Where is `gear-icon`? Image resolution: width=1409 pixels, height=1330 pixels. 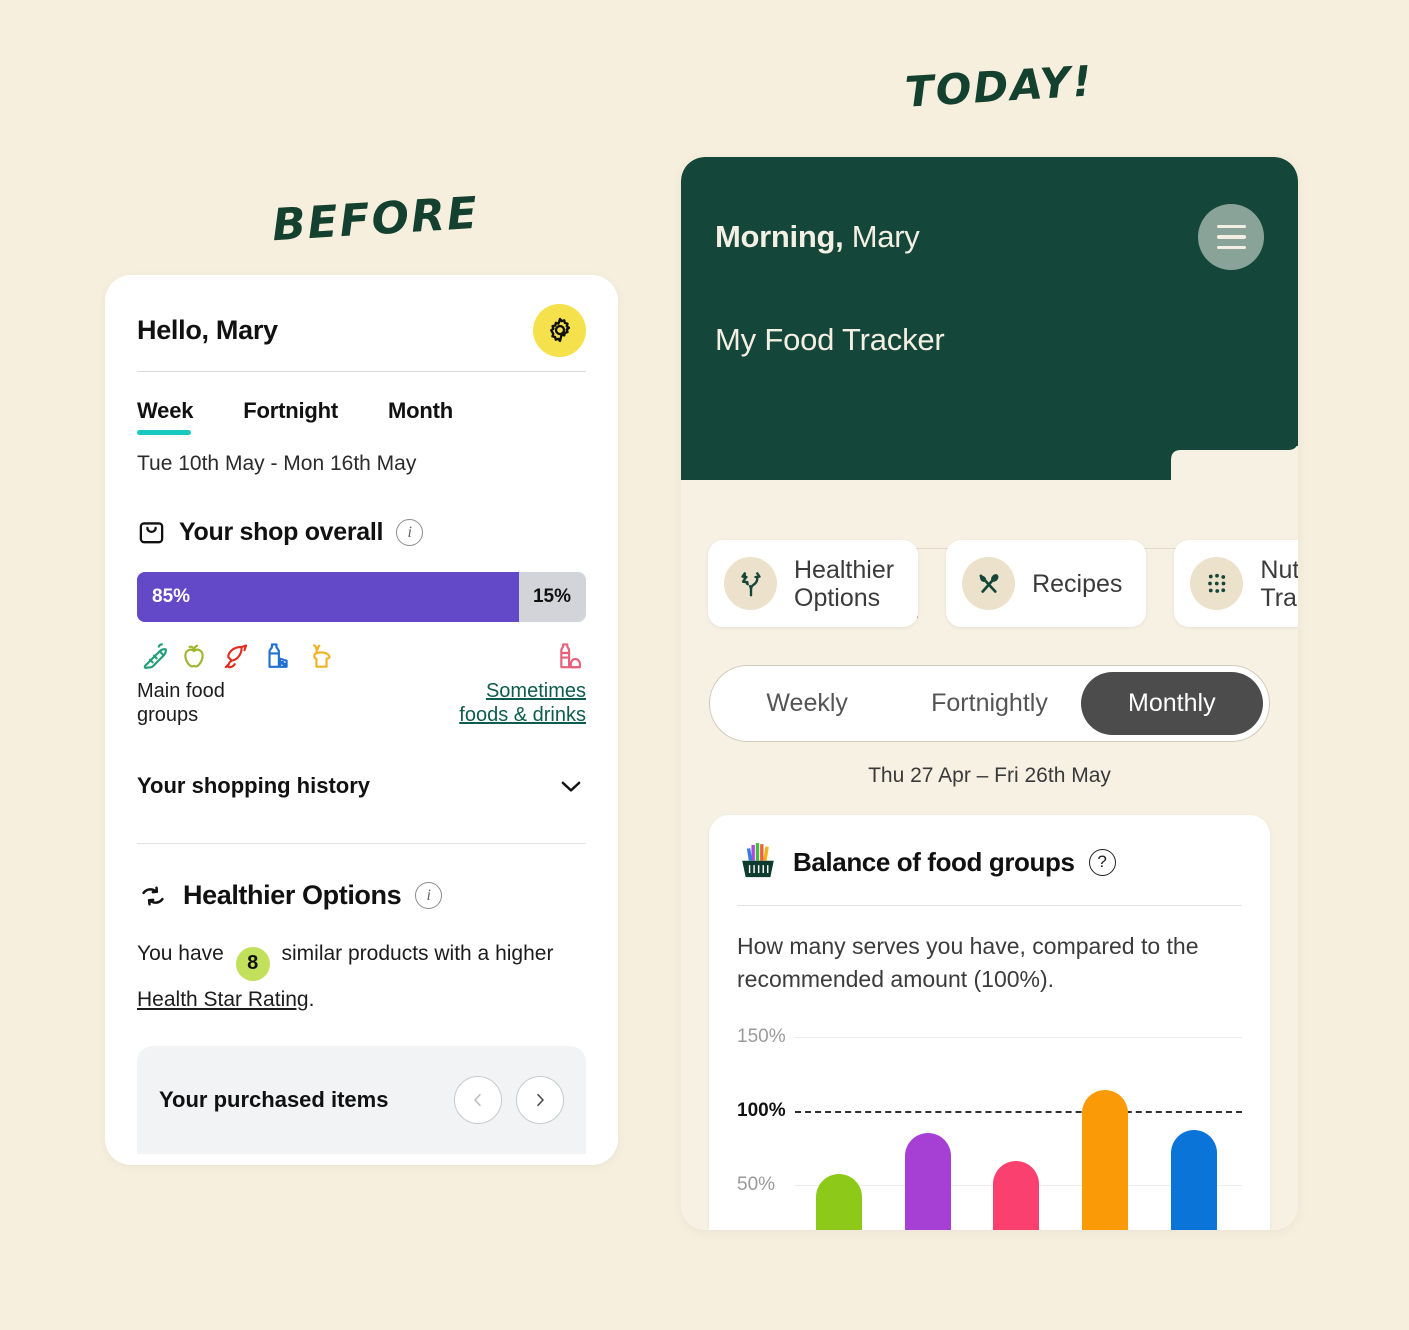 gear-icon is located at coordinates (560, 330).